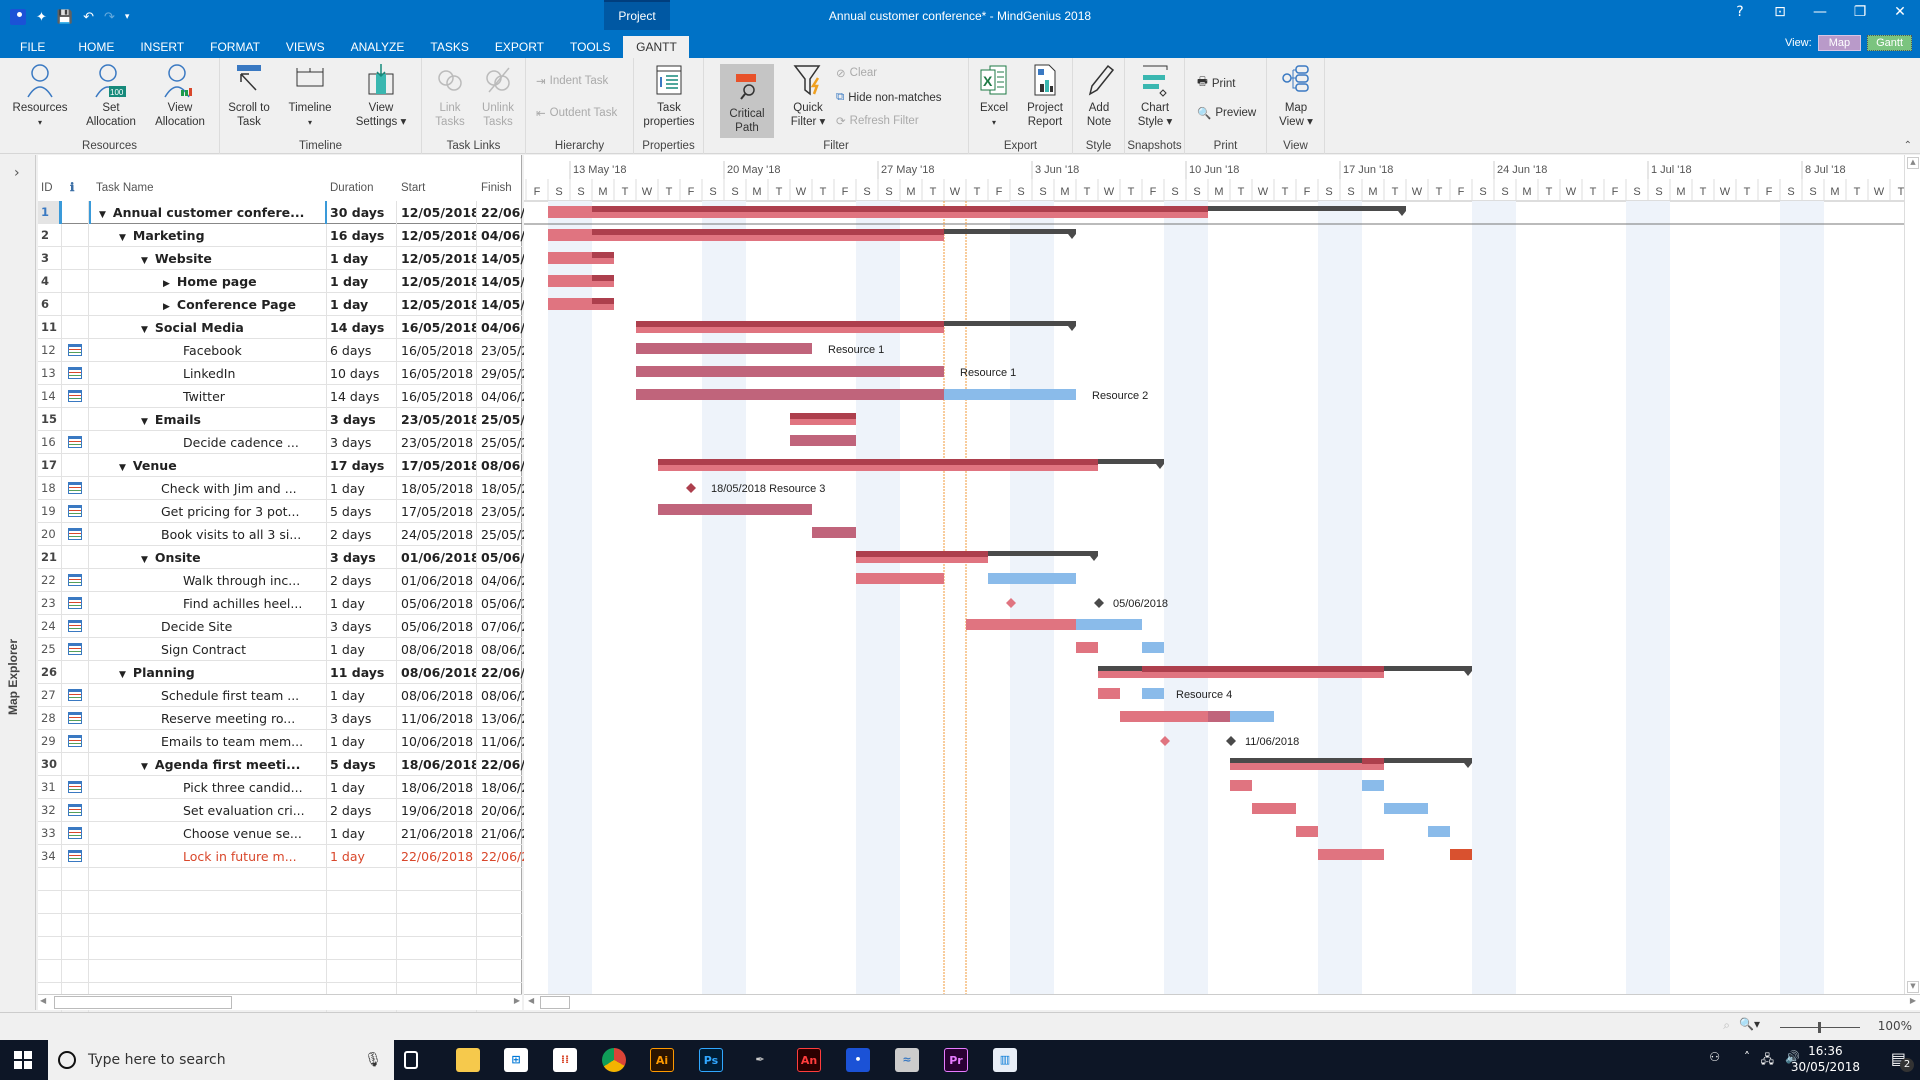 Image resolution: width=1920 pixels, height=1080 pixels. I want to click on task-finish: 07/06/2018, so click(515, 626).